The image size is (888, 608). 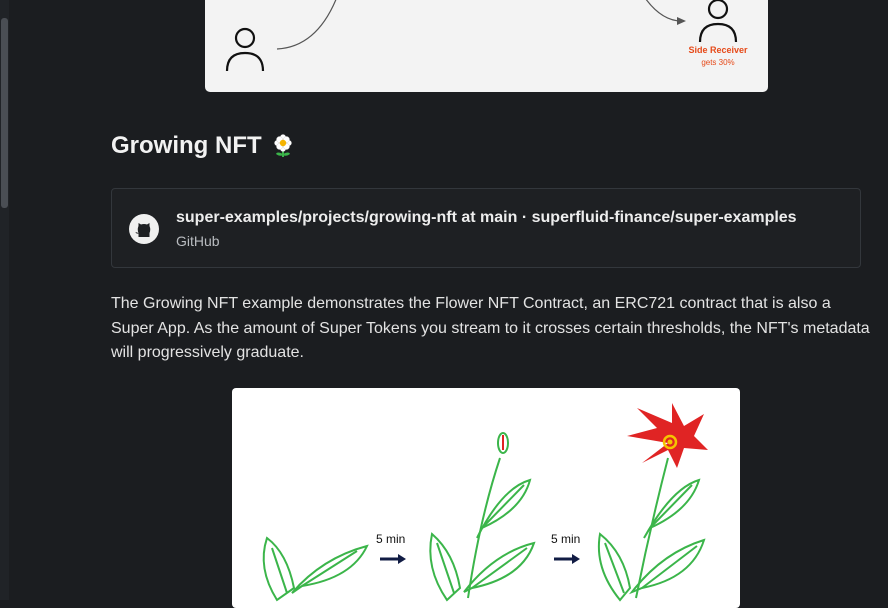 I want to click on step2-arrow-icon, so click(x=567, y=559).